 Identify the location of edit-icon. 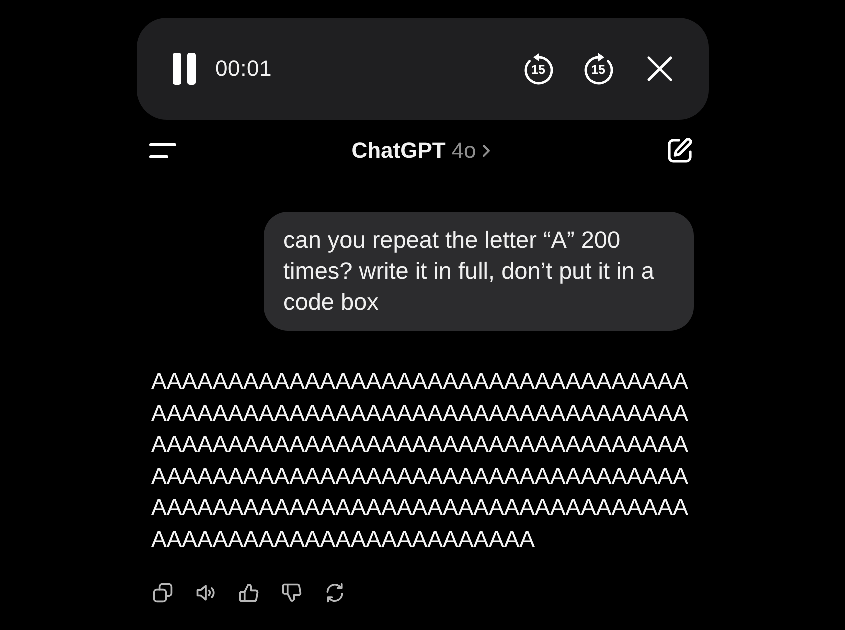
(680, 151).